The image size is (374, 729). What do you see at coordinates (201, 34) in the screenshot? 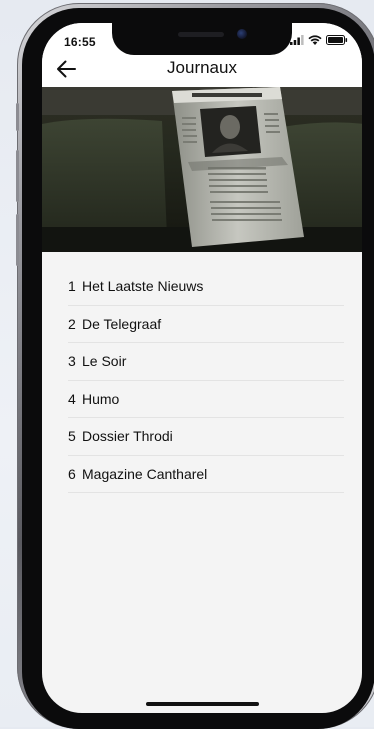
I see `speaker` at bounding box center [201, 34].